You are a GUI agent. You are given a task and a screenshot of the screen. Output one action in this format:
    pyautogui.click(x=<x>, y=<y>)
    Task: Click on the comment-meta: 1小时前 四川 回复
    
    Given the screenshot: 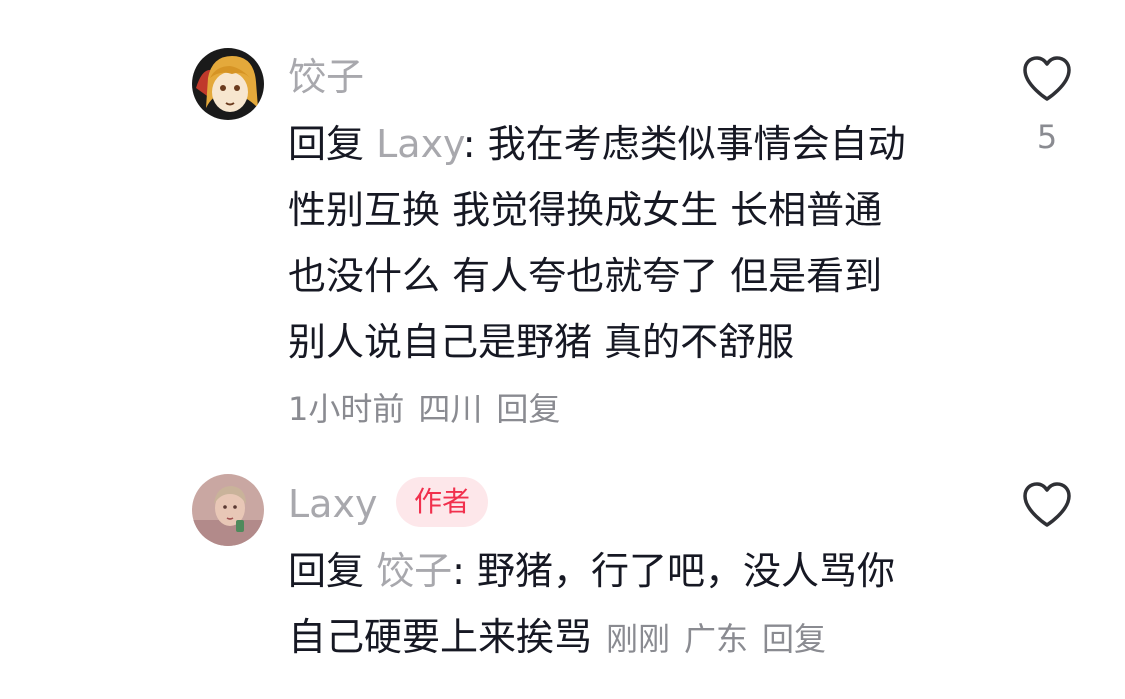 What is the action you would take?
    pyautogui.click(x=431, y=409)
    